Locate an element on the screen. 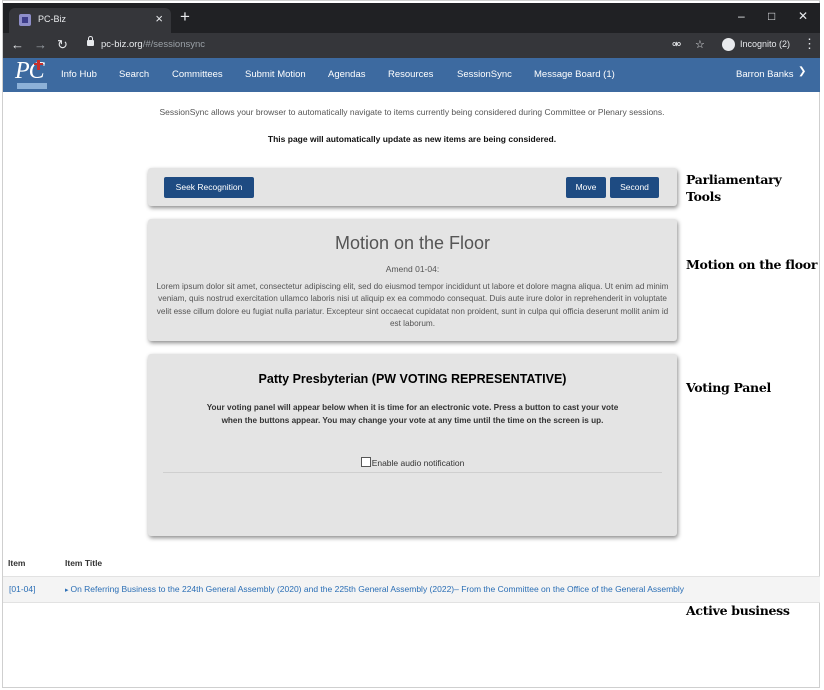 This screenshot has width=824, height=690. user-menu: Barron Banks is located at coordinates (765, 74).